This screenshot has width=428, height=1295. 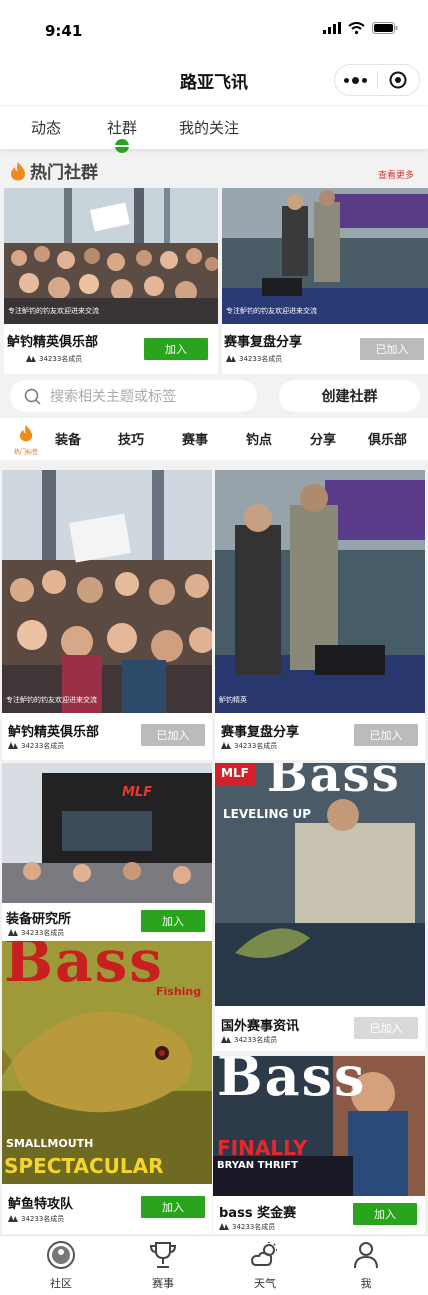 I want to click on bottom-tab-bar: 社区 赛事 天气 我, so click(x=214, y=1265).